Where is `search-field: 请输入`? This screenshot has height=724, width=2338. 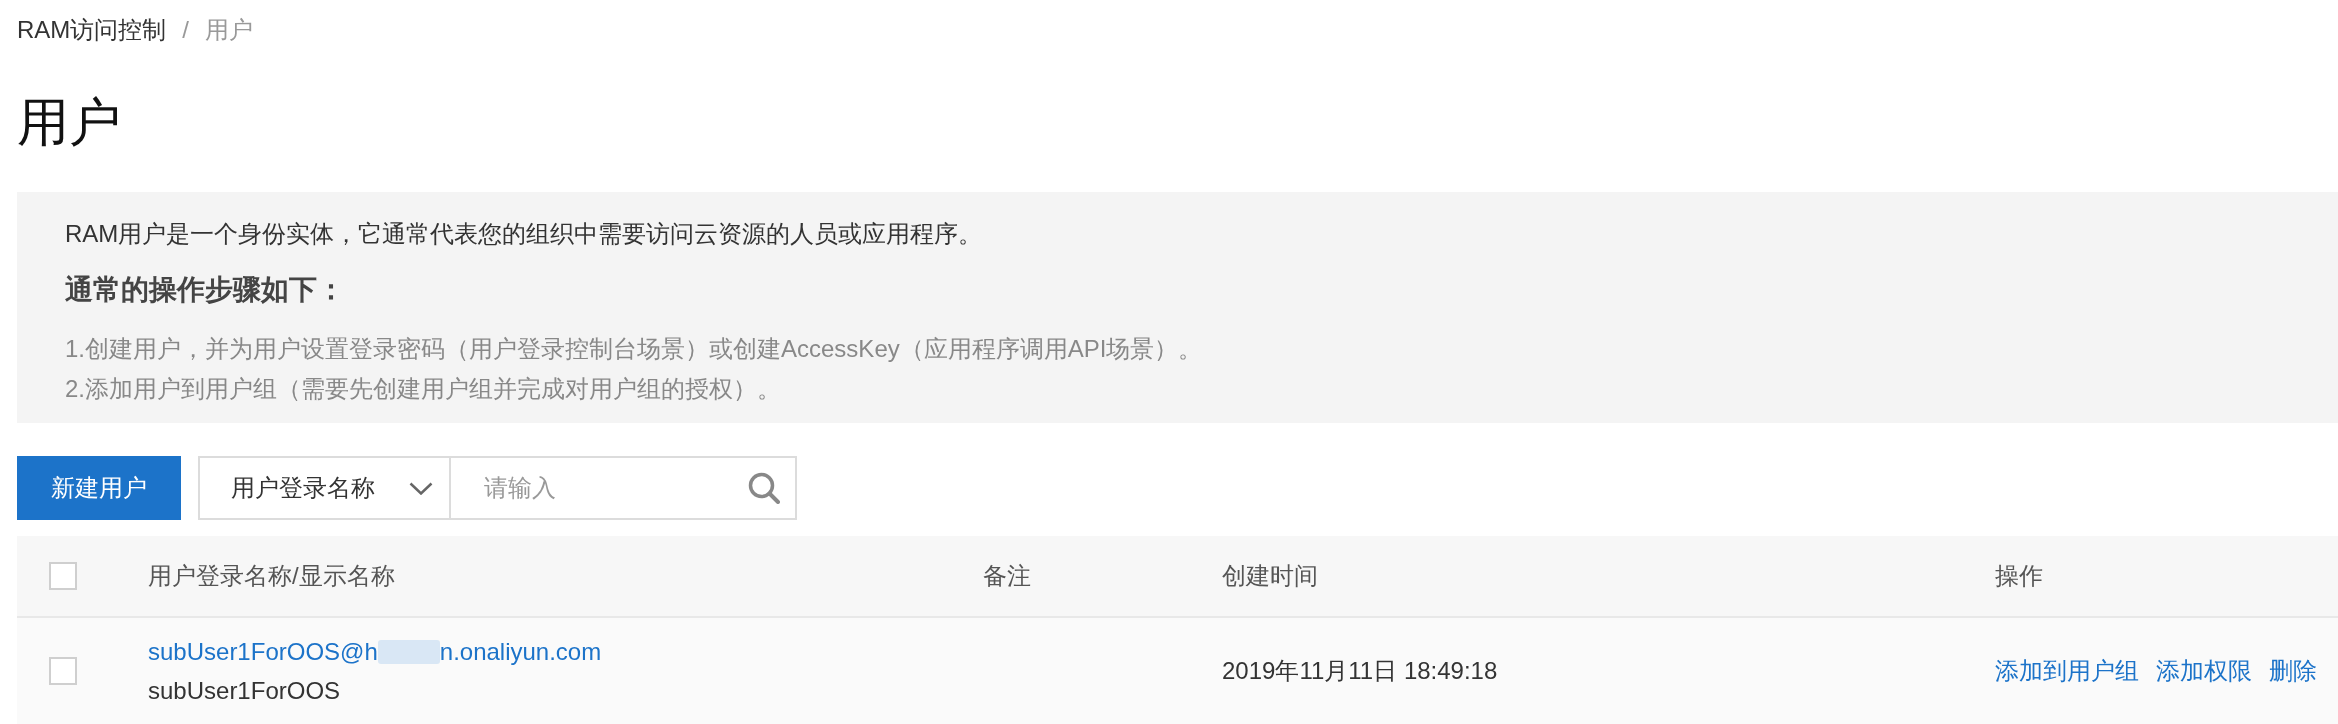 search-field: 请输入 is located at coordinates (624, 488).